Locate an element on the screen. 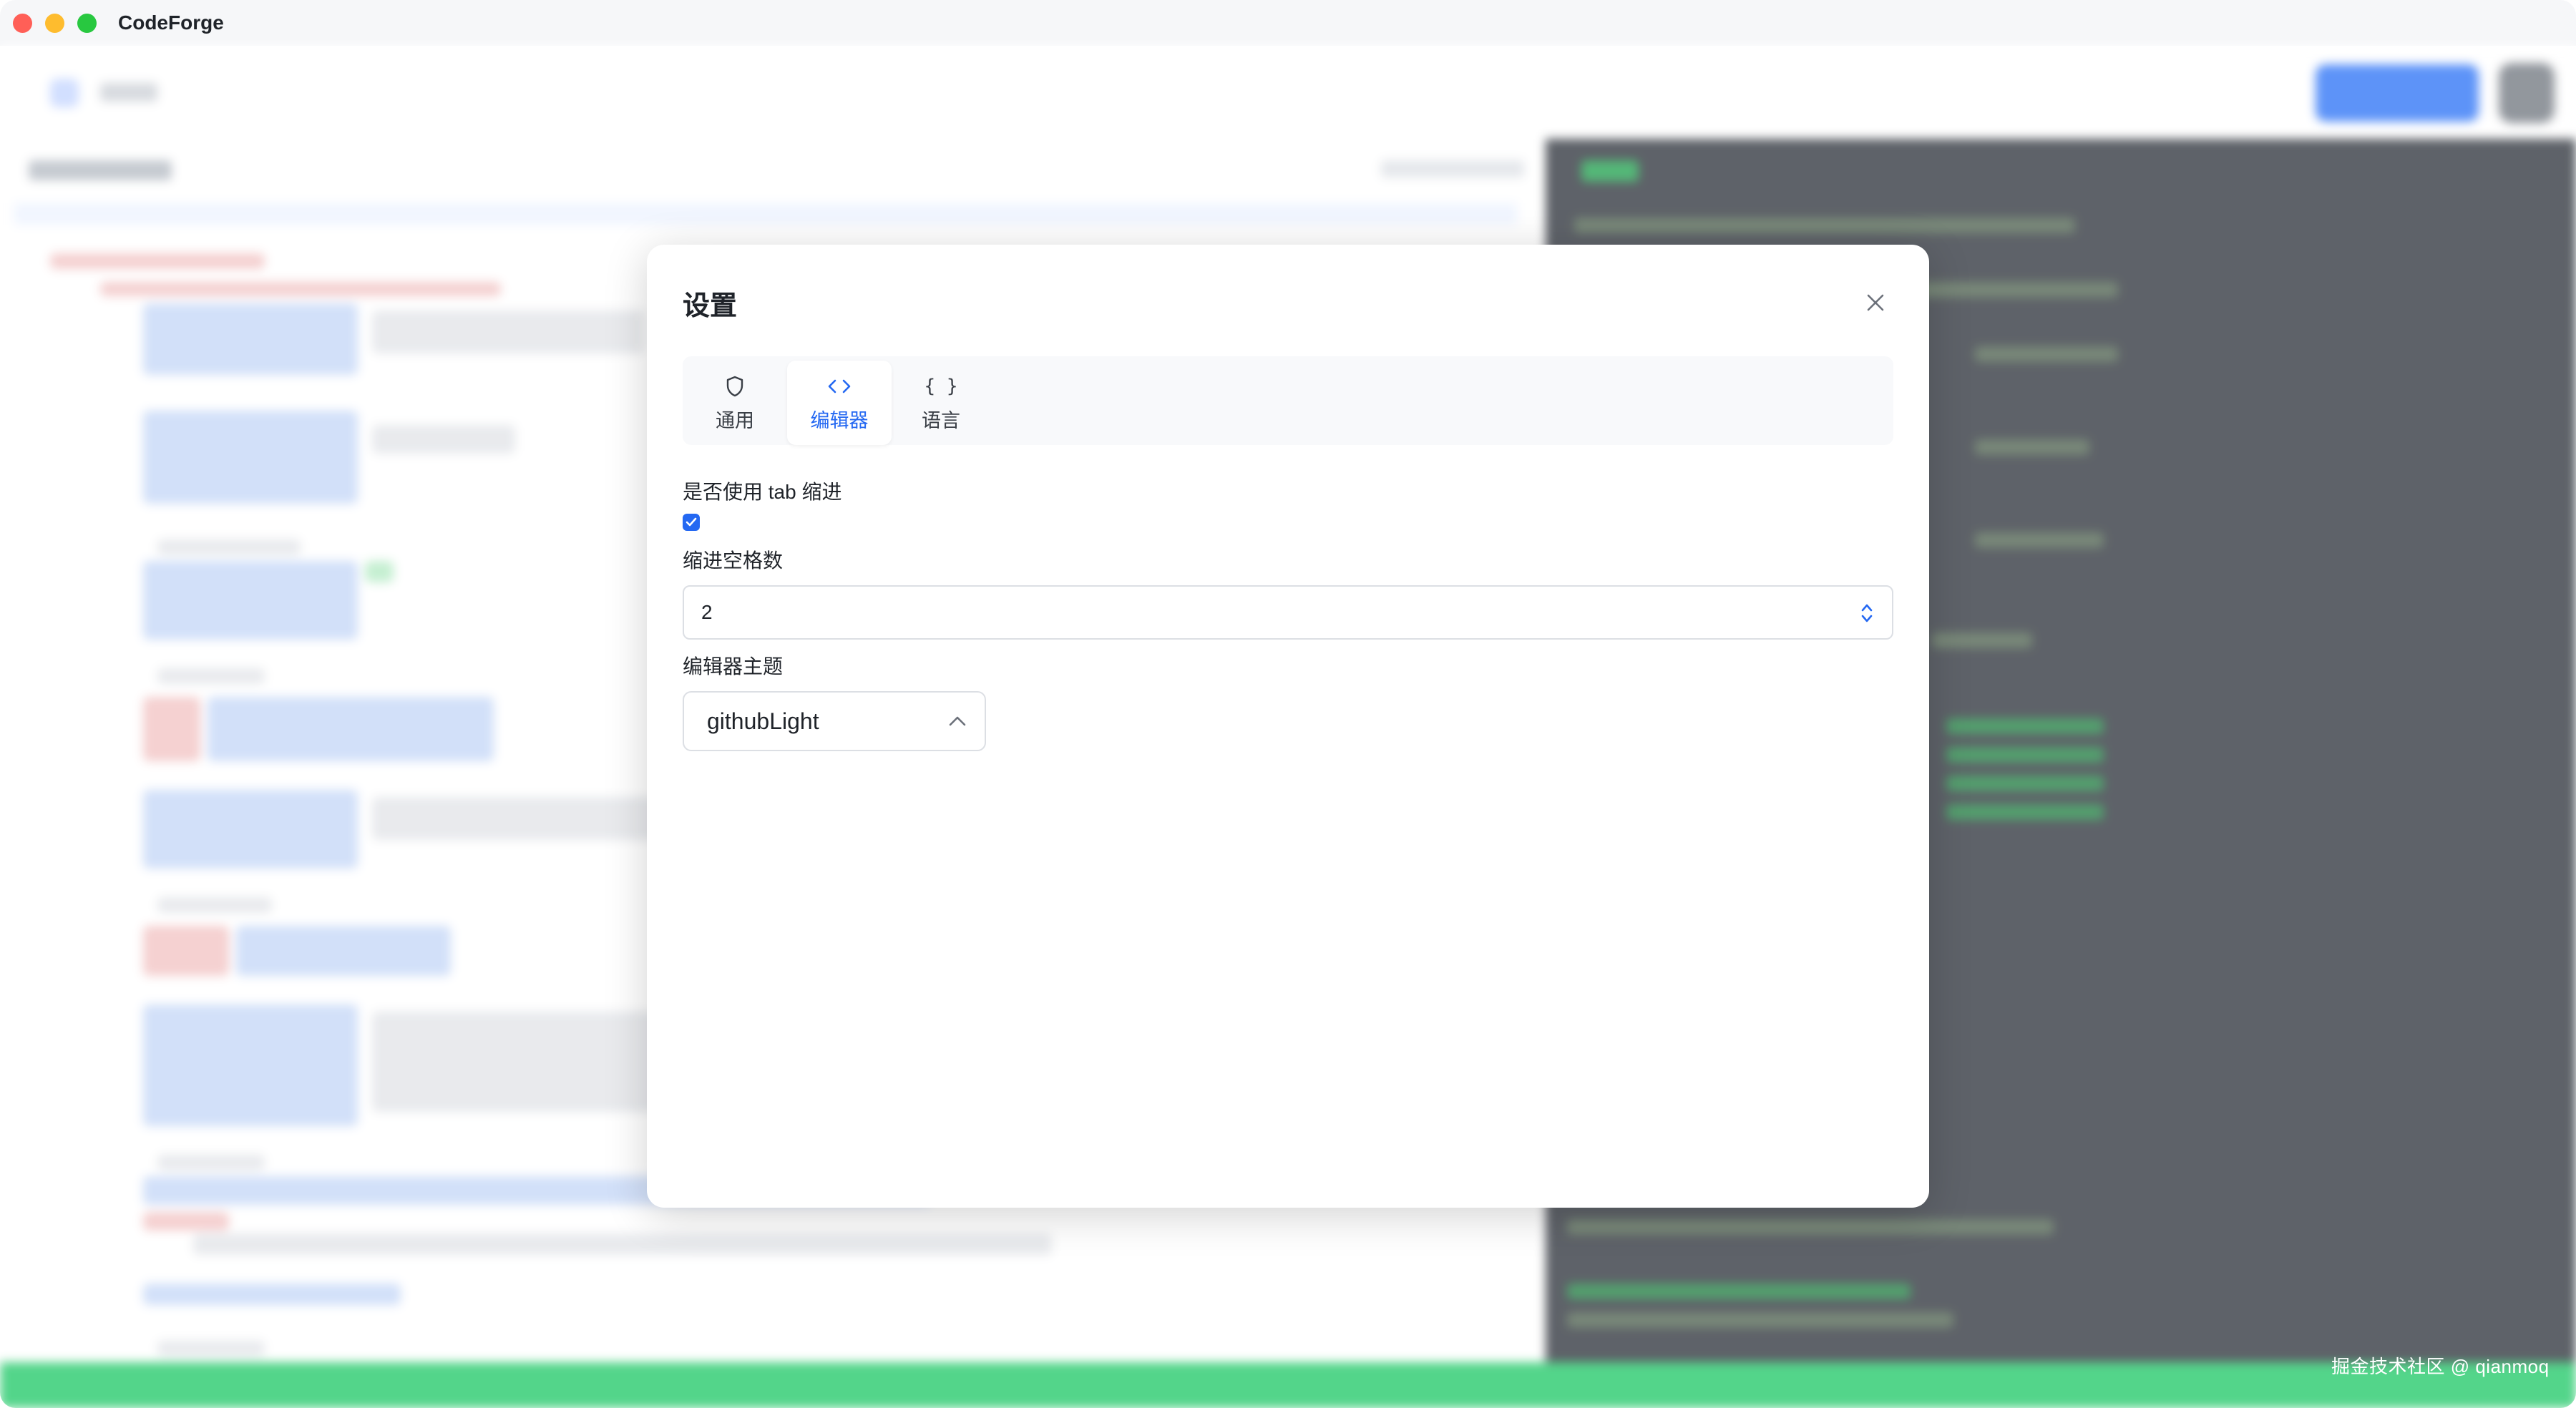  check-icon is located at coordinates (691, 522).